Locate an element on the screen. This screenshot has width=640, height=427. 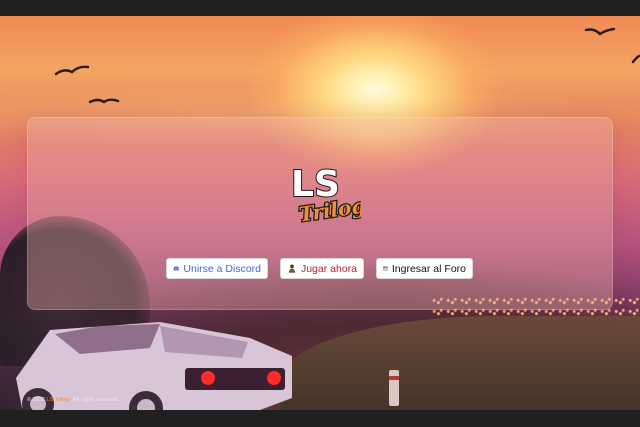
join-discord-button: Unirse a Discord is located at coordinates (217, 268).